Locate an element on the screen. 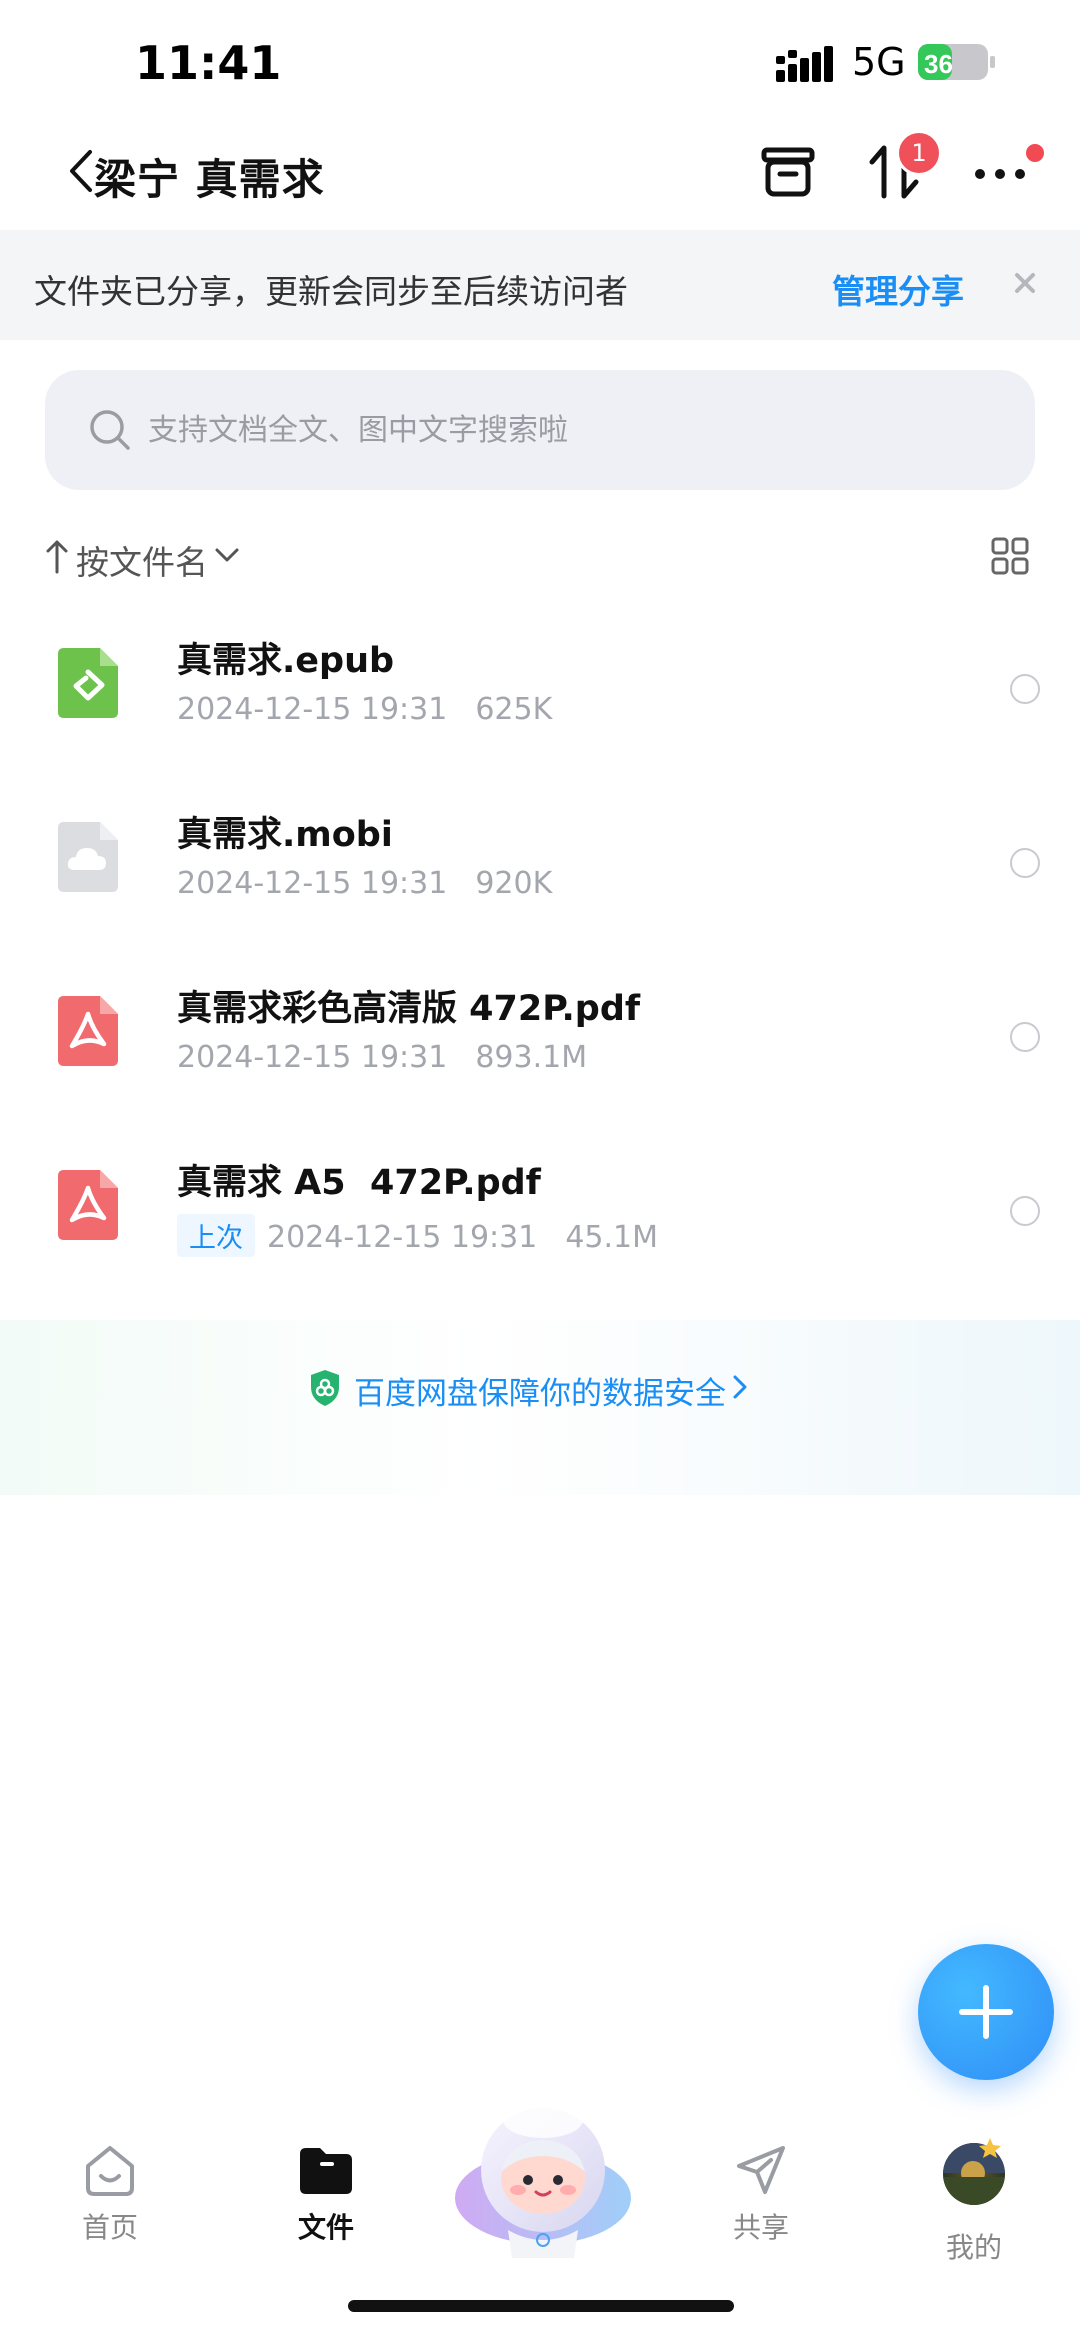  page-title: 梁宁 真需求 is located at coordinates (209, 179).